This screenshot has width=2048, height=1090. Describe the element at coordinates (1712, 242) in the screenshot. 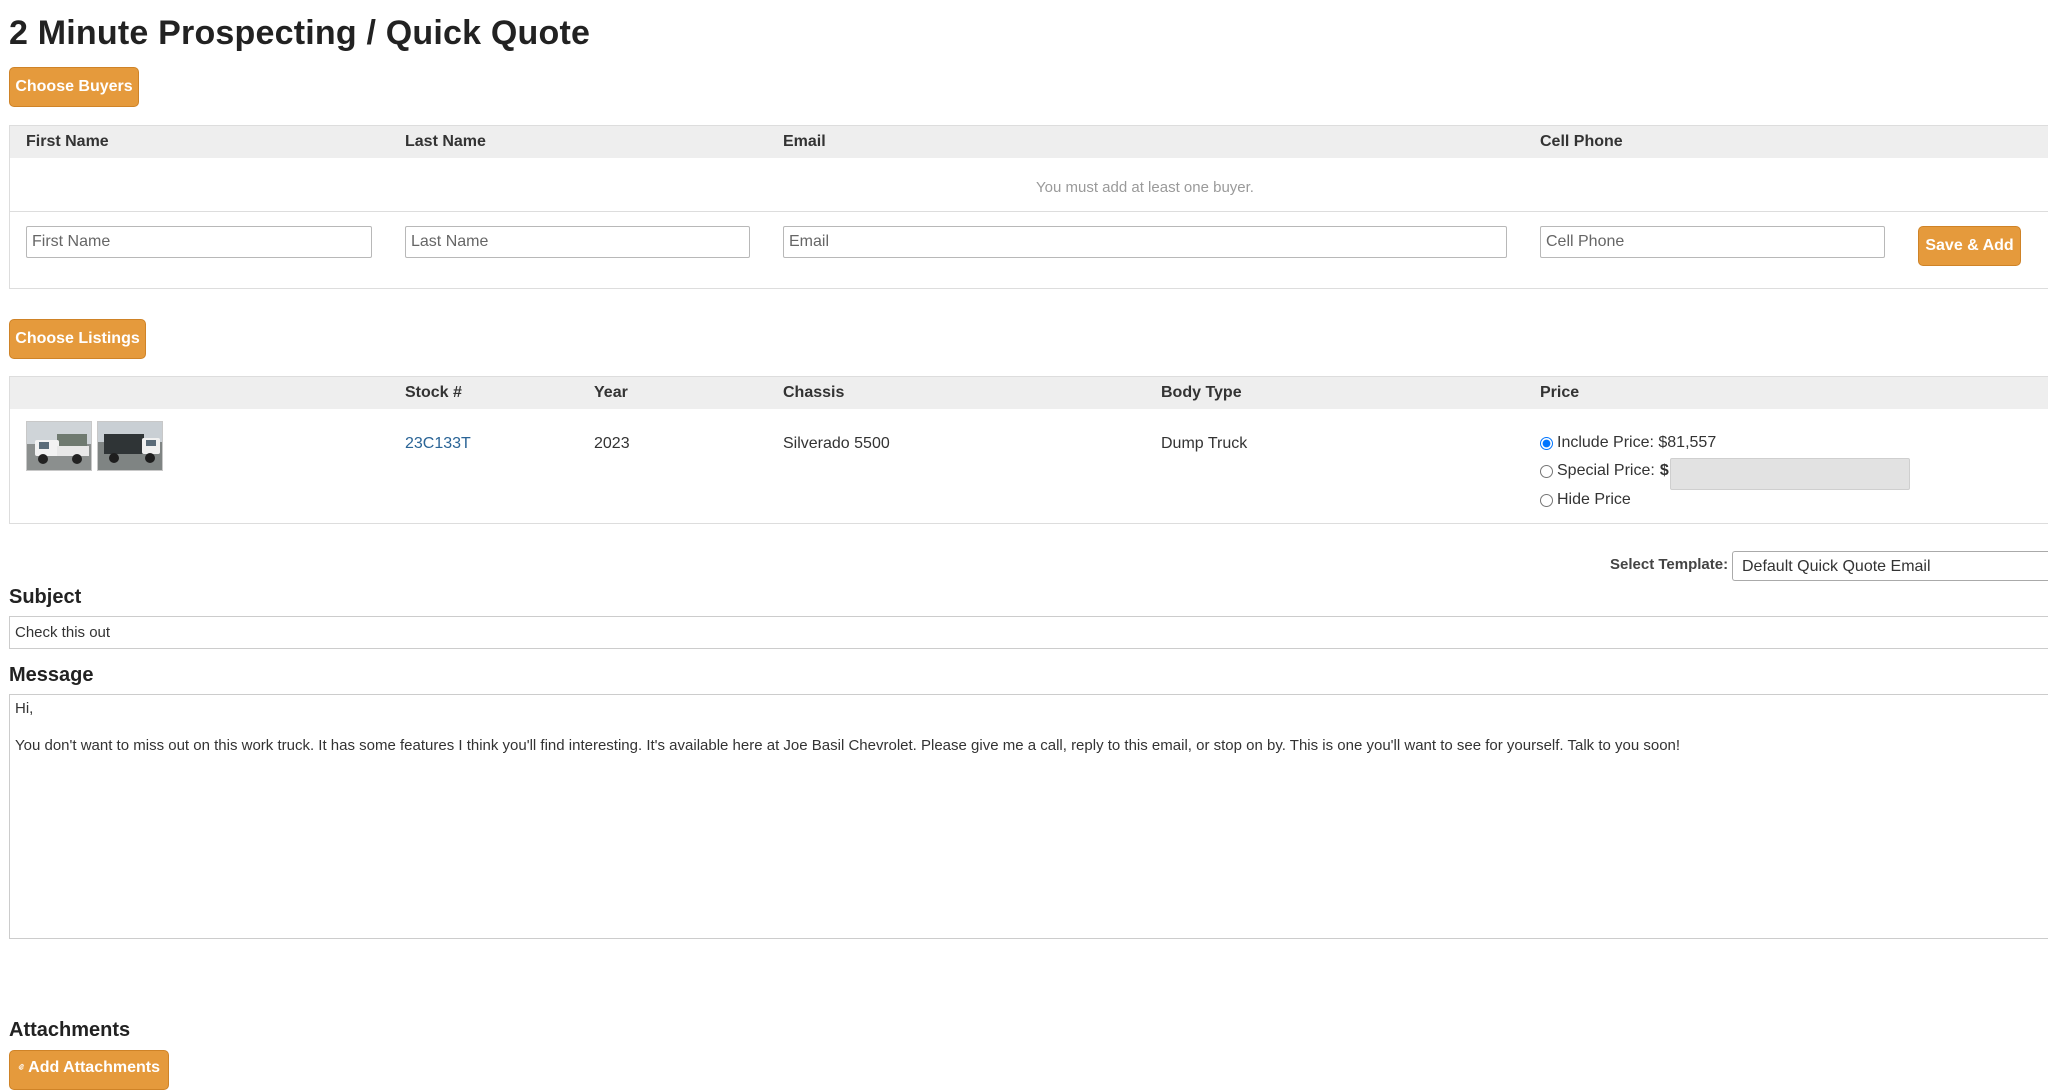

I see `cell-phone-input` at that location.